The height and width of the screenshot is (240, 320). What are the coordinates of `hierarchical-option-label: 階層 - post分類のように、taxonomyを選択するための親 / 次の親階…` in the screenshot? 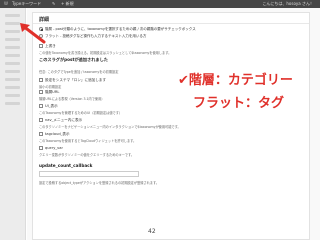 It's located at (120, 29).